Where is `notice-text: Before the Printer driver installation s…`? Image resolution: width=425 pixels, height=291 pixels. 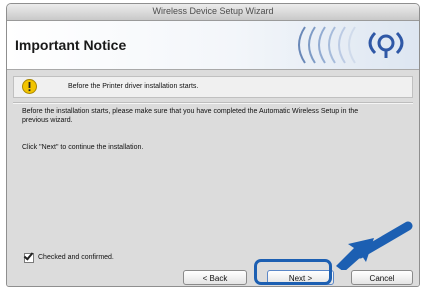
notice-text: Before the Printer driver installation s… is located at coordinates (133, 86).